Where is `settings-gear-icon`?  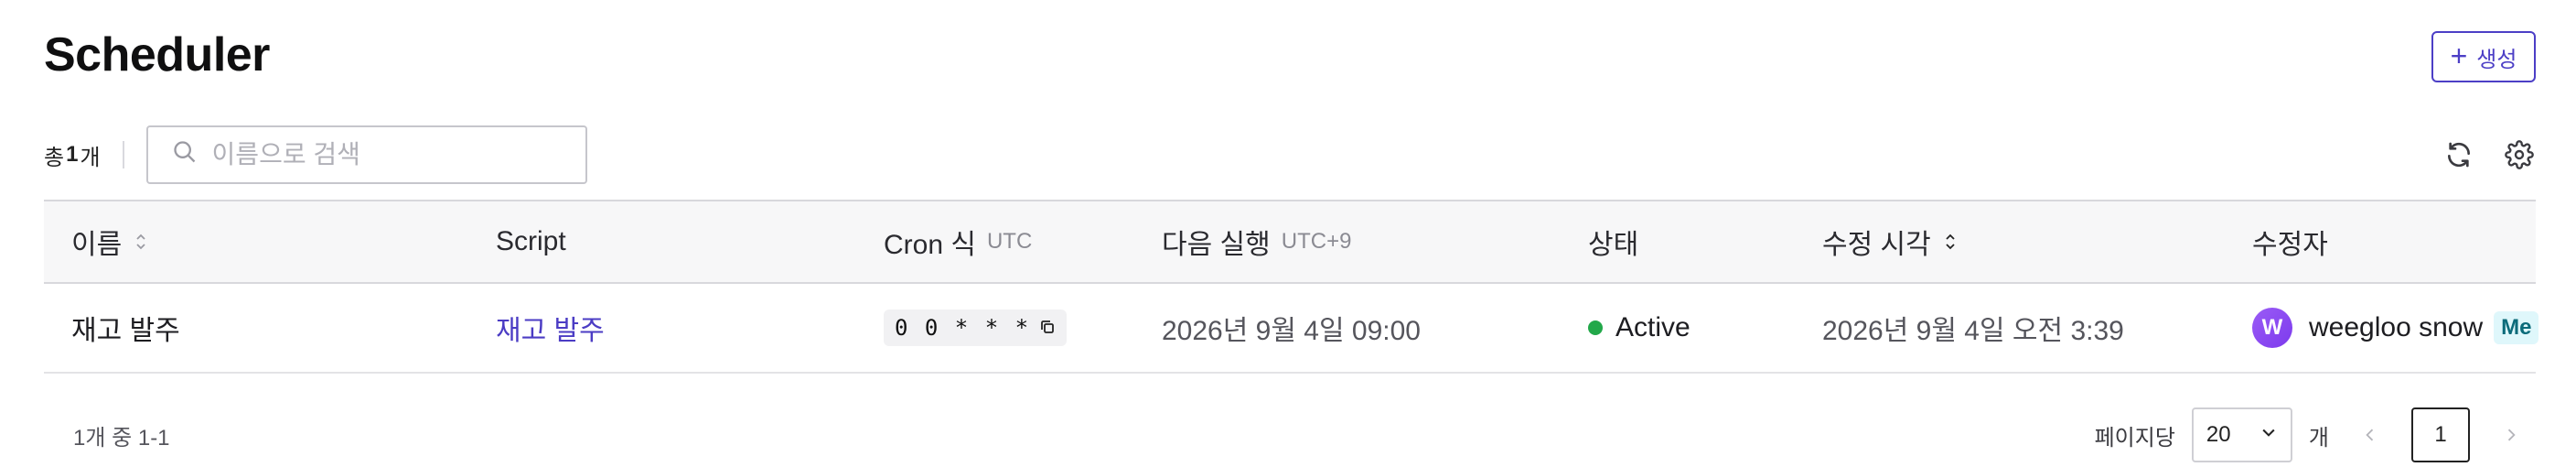
settings-gear-icon is located at coordinates (2520, 154).